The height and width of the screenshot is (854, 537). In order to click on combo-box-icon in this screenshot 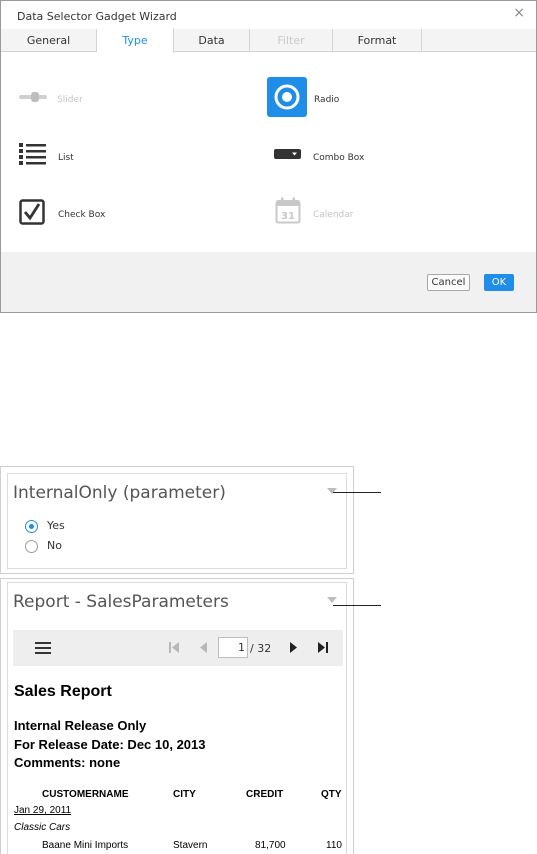, I will do `click(287, 154)`.